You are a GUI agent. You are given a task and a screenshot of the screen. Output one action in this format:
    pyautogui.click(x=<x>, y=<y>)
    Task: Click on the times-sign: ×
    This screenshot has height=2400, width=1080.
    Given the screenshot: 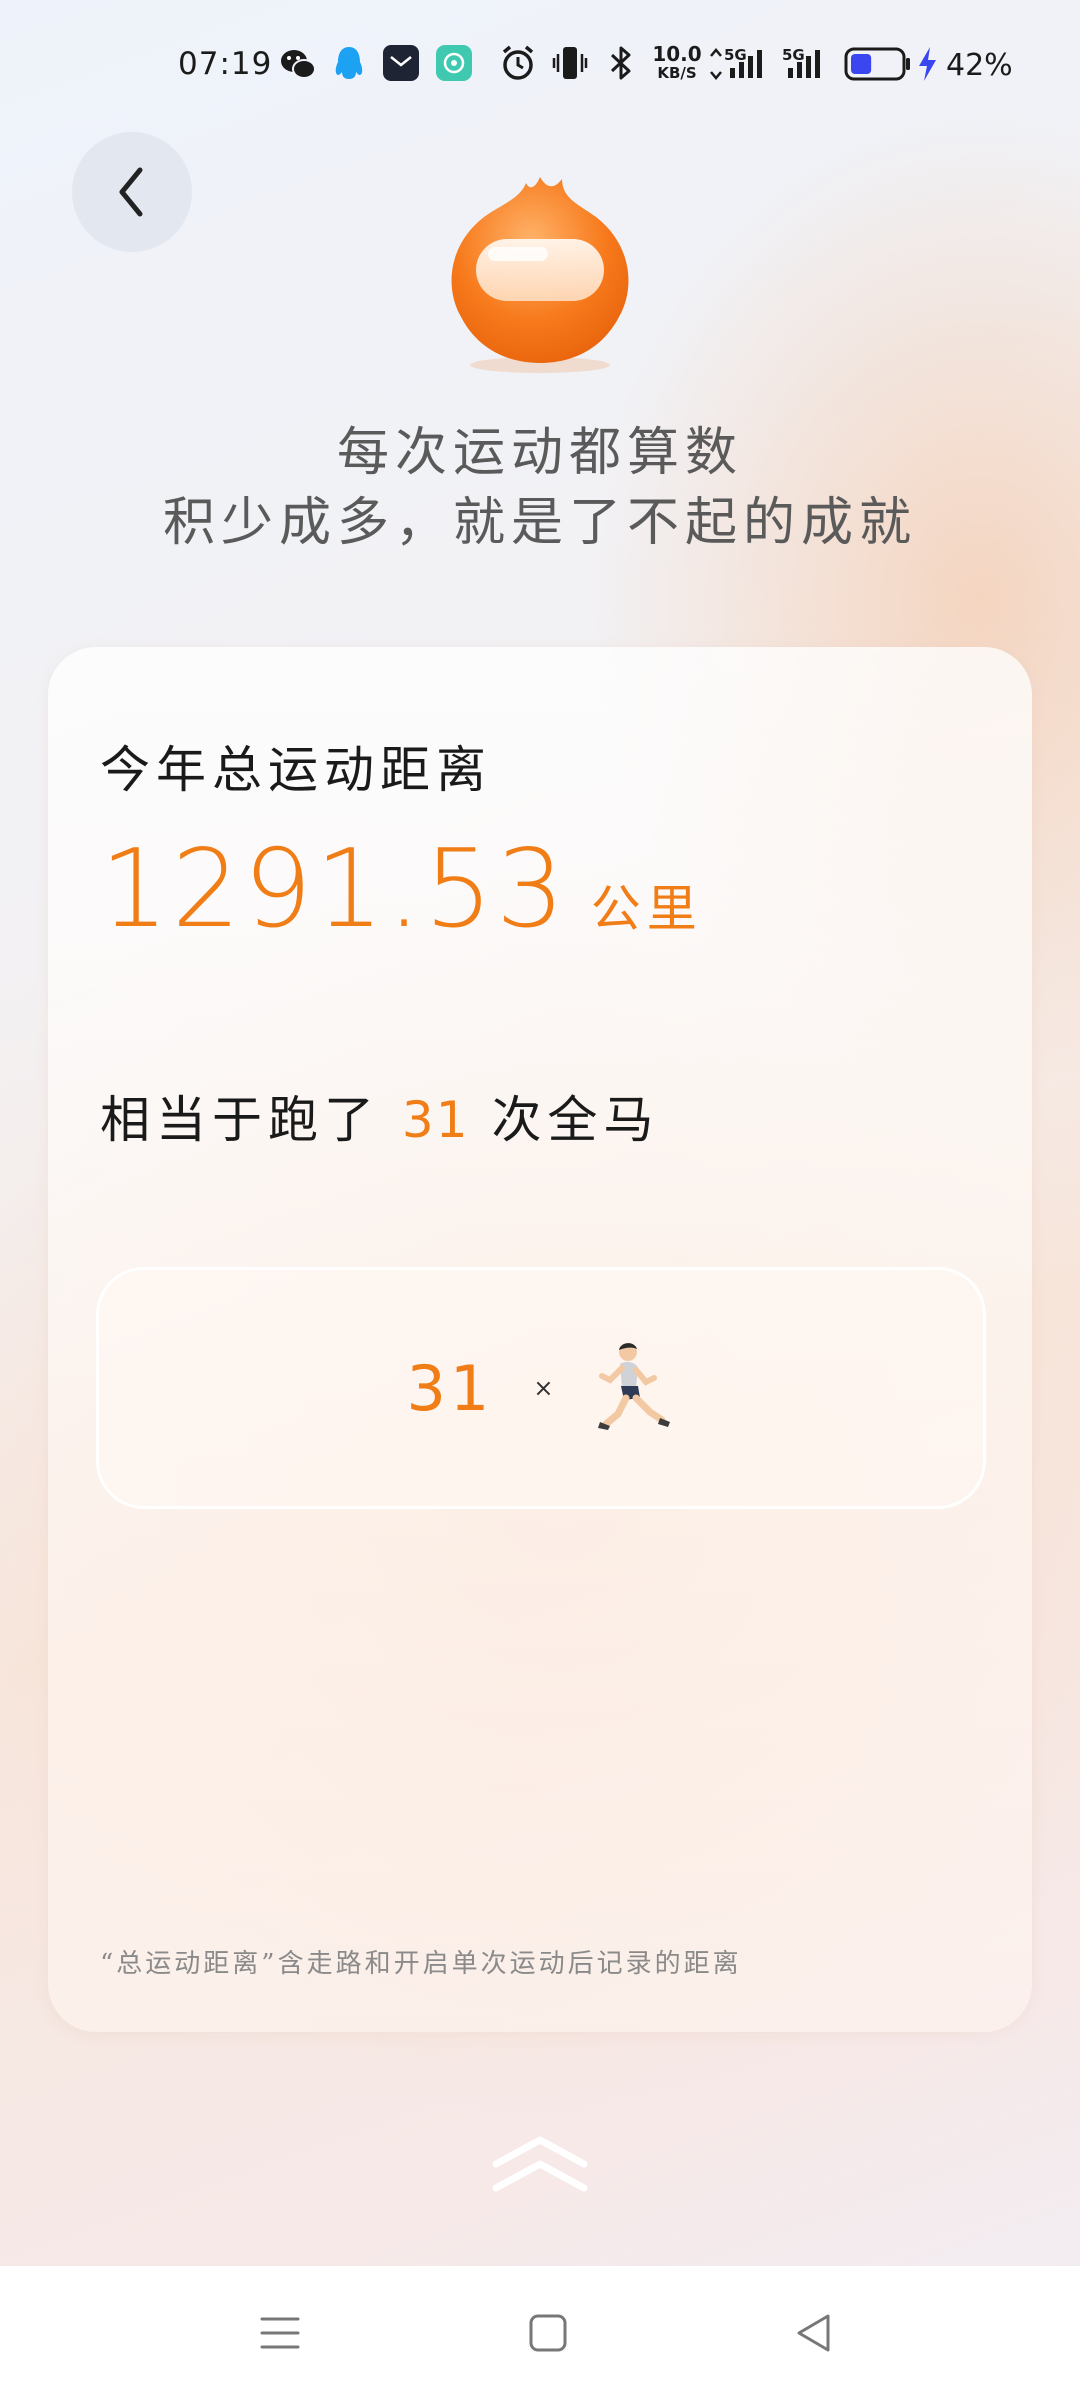 What is the action you would take?
    pyautogui.click(x=543, y=1388)
    